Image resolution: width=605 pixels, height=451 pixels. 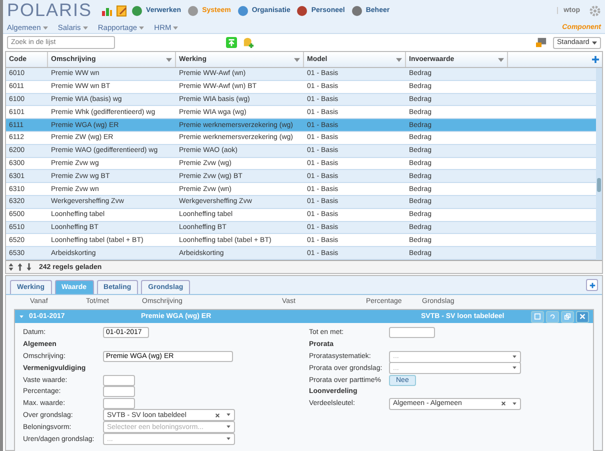 I want to click on close-icon, so click(x=582, y=316).